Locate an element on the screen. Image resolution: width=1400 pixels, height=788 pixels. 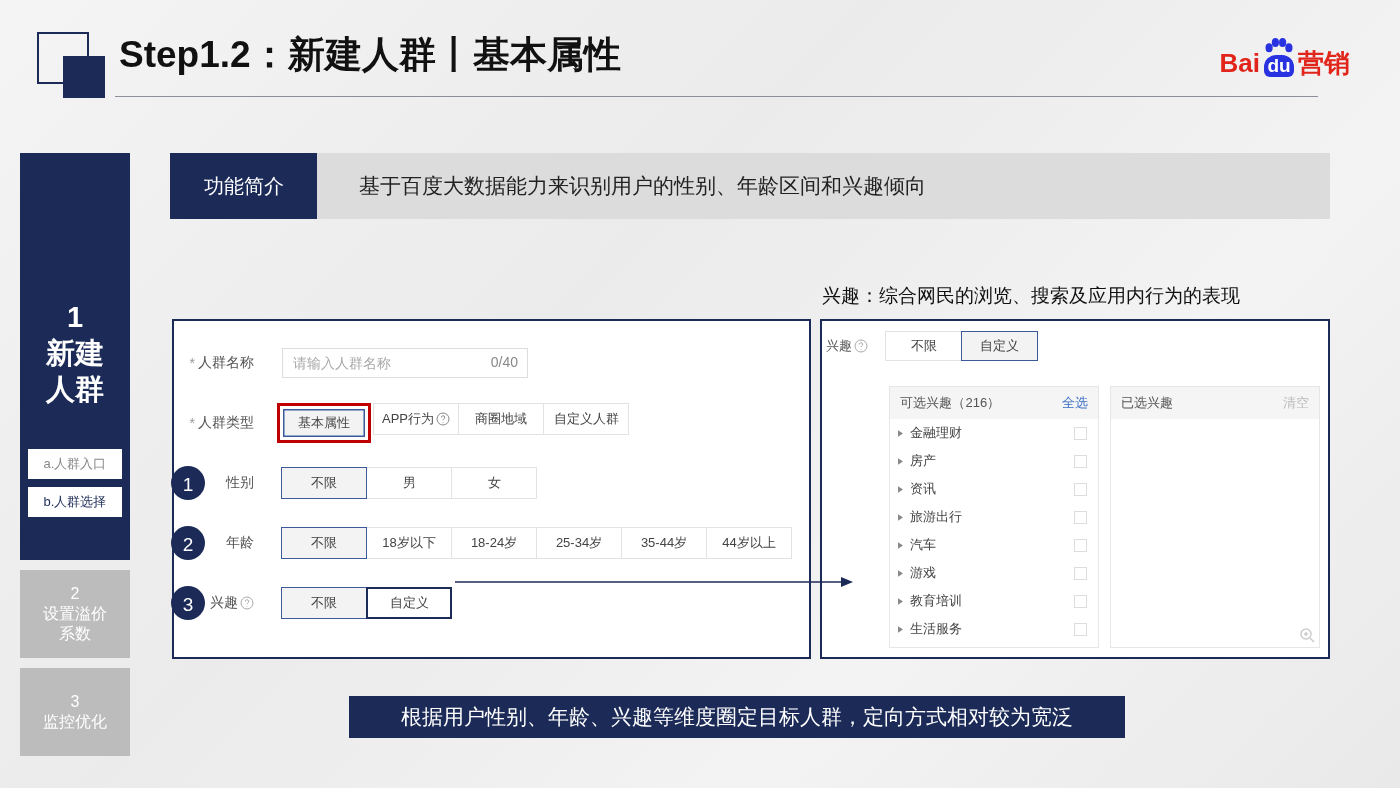
option-tab: 35-44岁 is located at coordinates (664, 543).